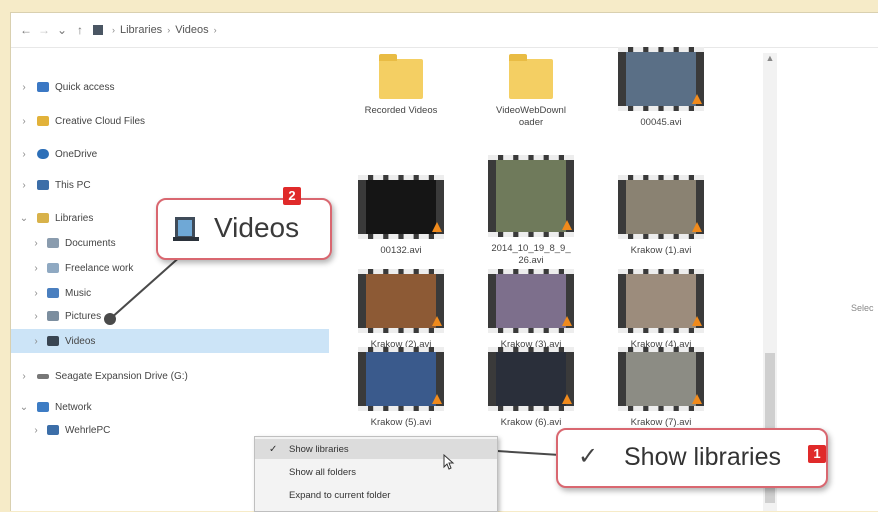  What do you see at coordinates (53, 430) in the screenshot?
I see `pc-icon` at bounding box center [53, 430].